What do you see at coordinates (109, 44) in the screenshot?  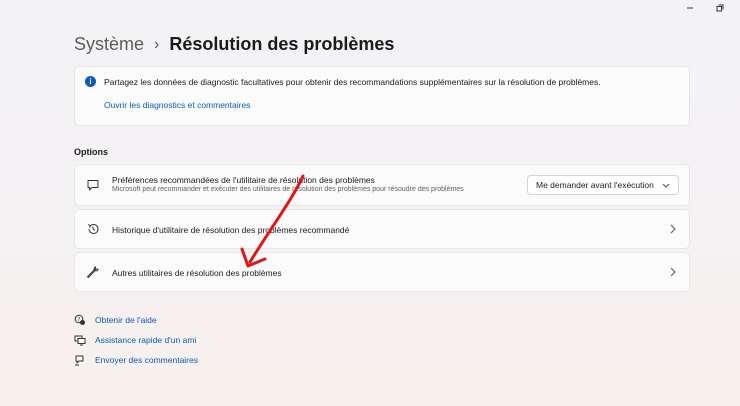 I see `breadcrumb-parent-systeme: Système` at bounding box center [109, 44].